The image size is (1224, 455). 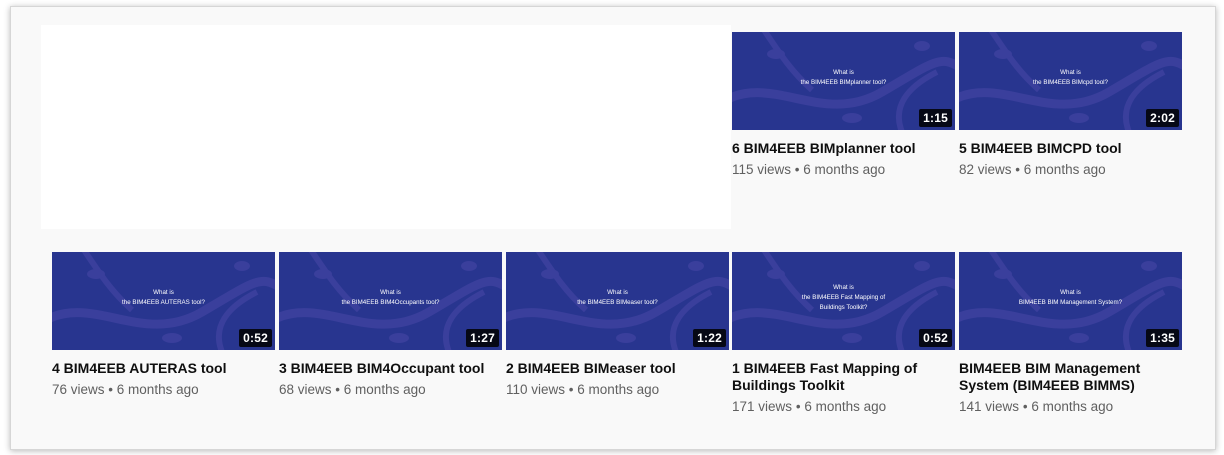 I want to click on duration-badge: 2:02, so click(x=1162, y=118).